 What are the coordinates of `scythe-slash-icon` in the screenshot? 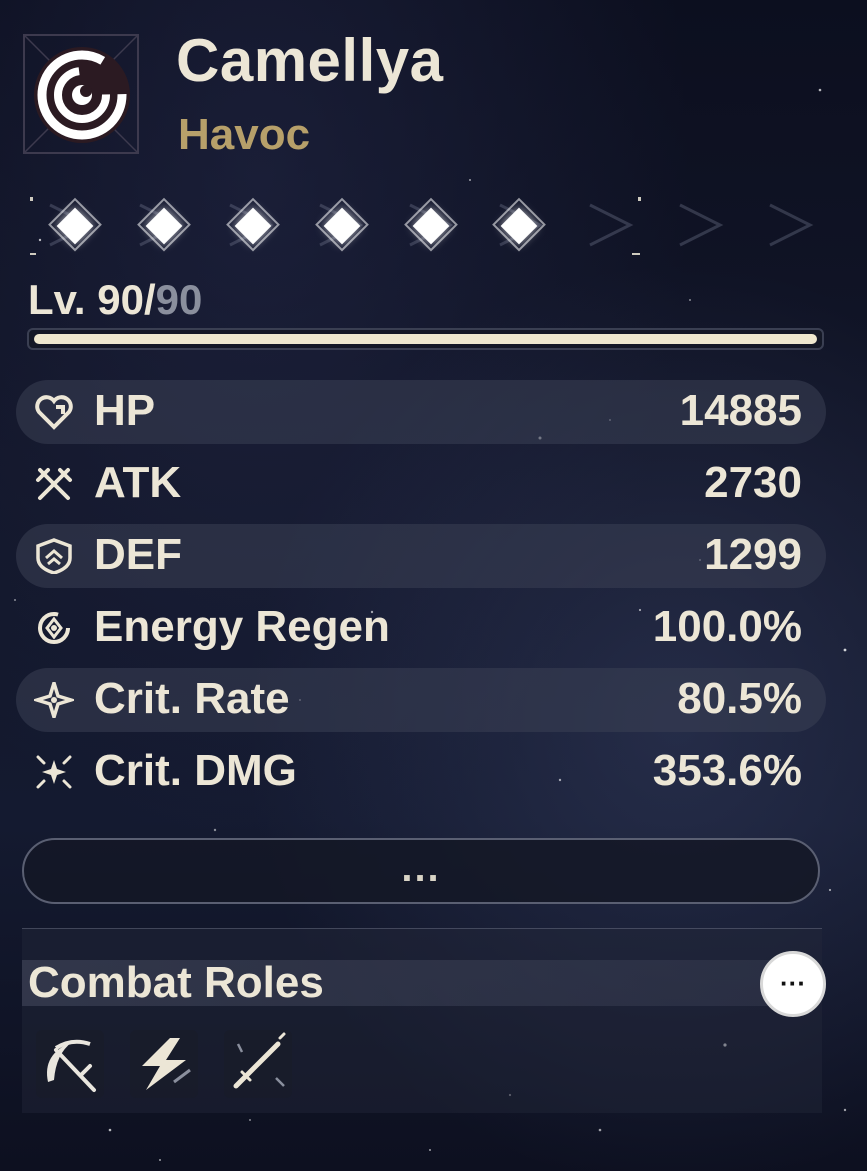 It's located at (71, 1065).